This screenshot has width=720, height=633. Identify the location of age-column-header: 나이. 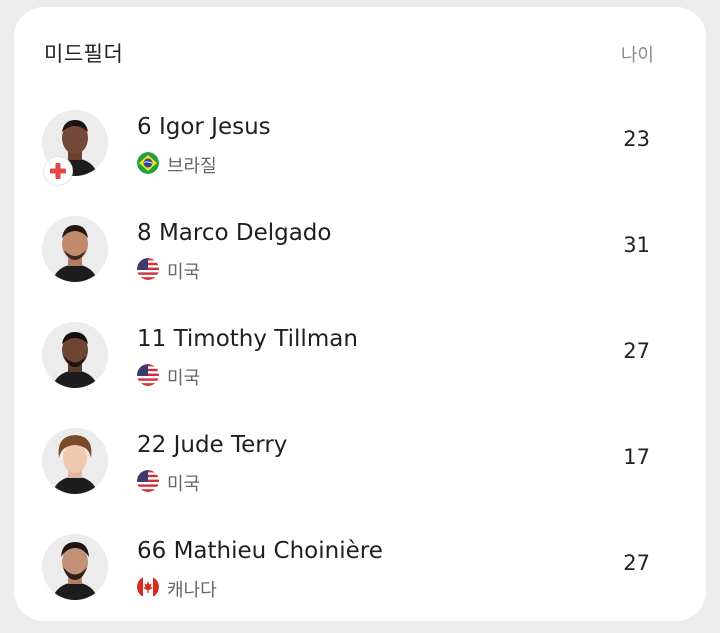
(637, 55).